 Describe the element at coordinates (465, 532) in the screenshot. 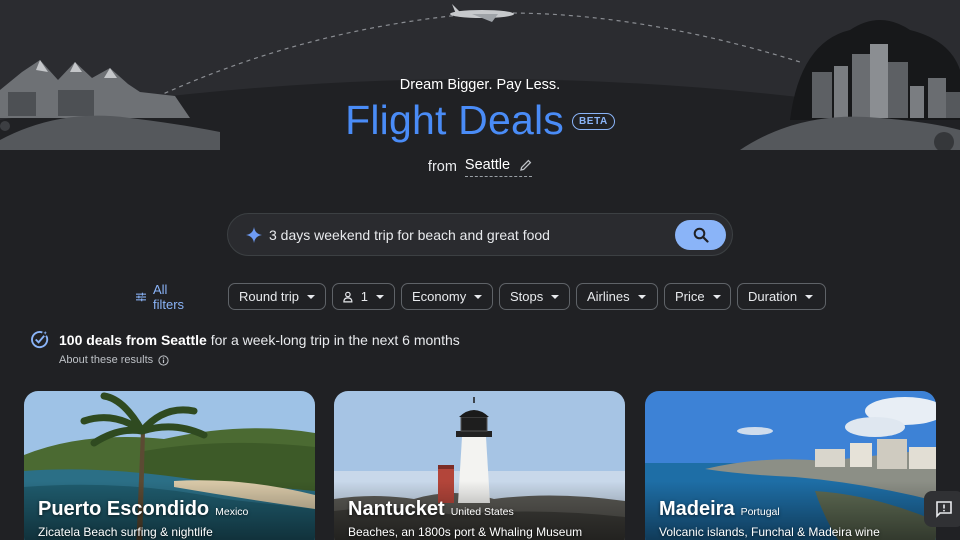

I see `destination-description: Beaches, an 1800s port & Whaling Museum` at that location.